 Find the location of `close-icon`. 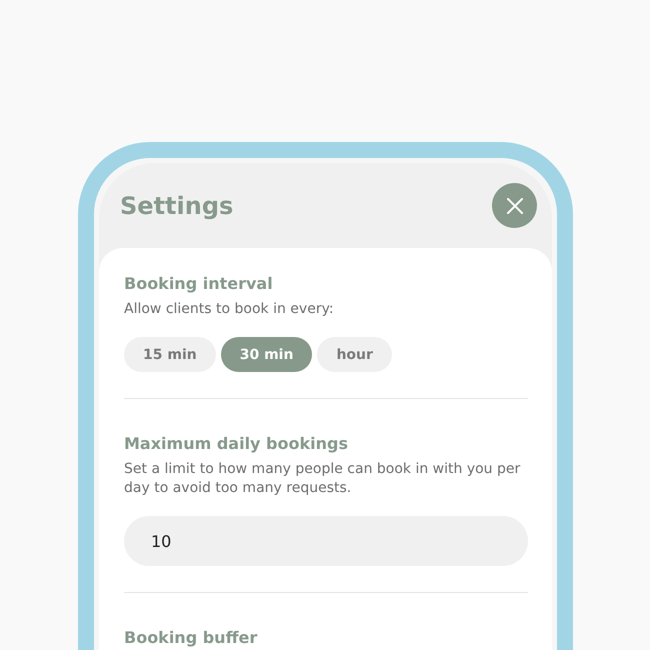

close-icon is located at coordinates (515, 205).